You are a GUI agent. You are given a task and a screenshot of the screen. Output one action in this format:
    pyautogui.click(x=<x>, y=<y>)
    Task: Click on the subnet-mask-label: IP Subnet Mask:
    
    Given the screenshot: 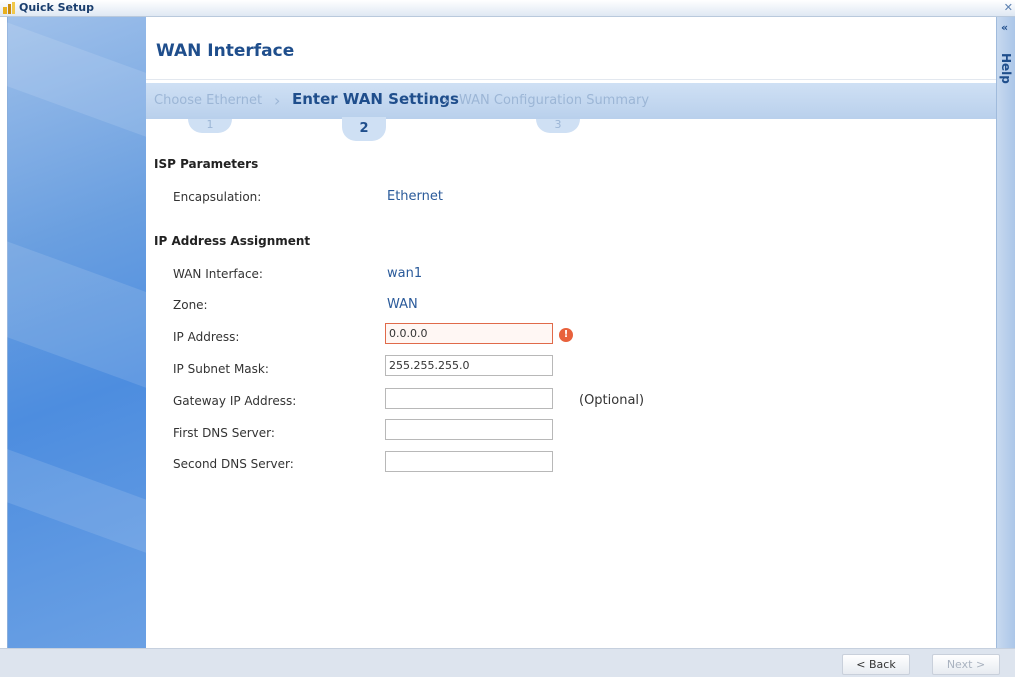 What is the action you would take?
    pyautogui.click(x=221, y=369)
    